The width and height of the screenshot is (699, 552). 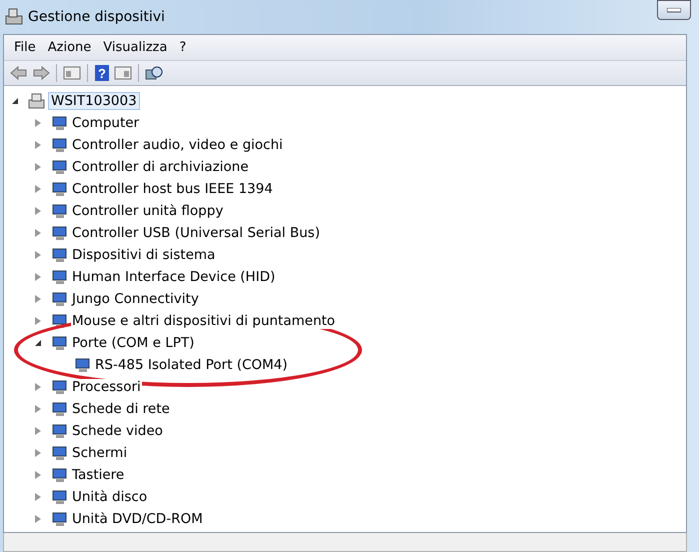 What do you see at coordinates (203, 321) in the screenshot?
I see `tree-item: Mouse e altri dispositivi di puntamento` at bounding box center [203, 321].